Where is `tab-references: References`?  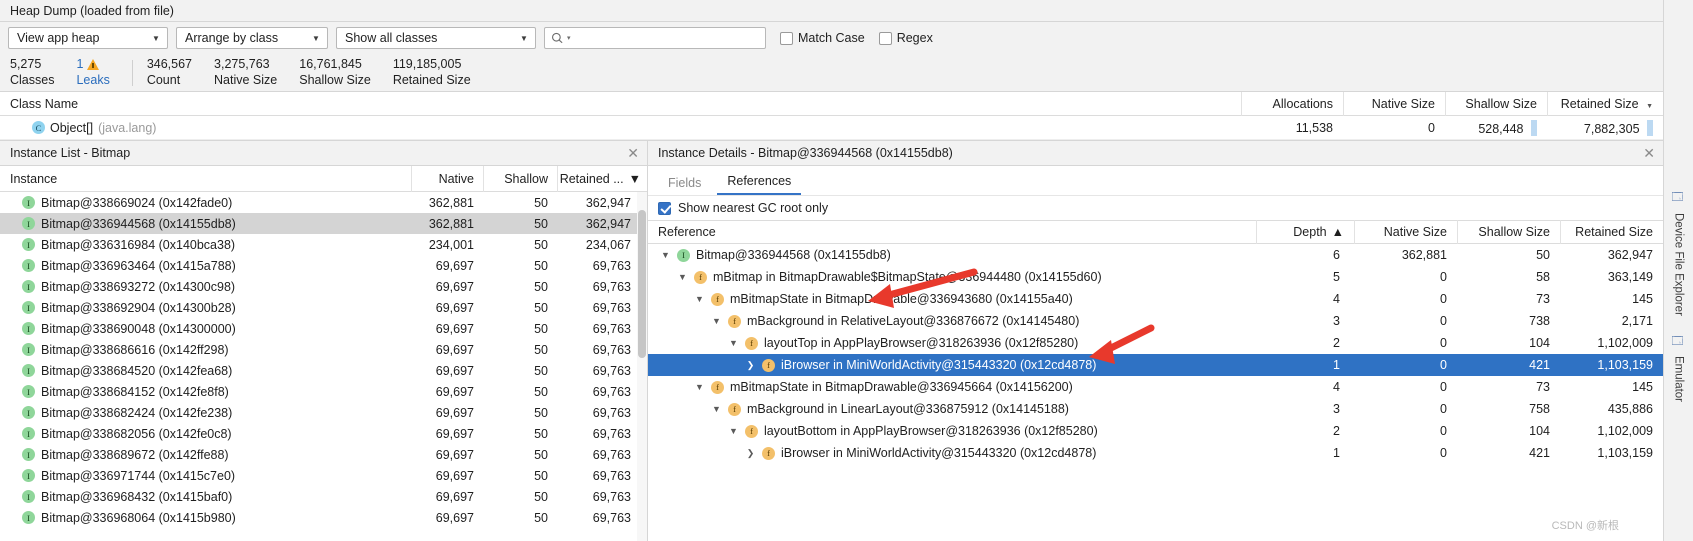
tab-references: References is located at coordinates (759, 184).